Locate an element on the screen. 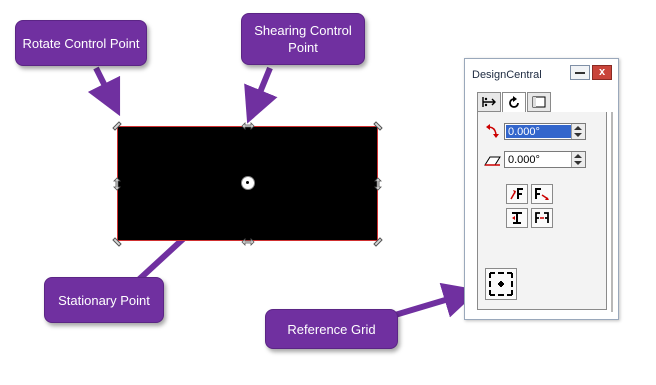 The width and height of the screenshot is (656, 385). shear-handle-bottom is located at coordinates (248, 242).